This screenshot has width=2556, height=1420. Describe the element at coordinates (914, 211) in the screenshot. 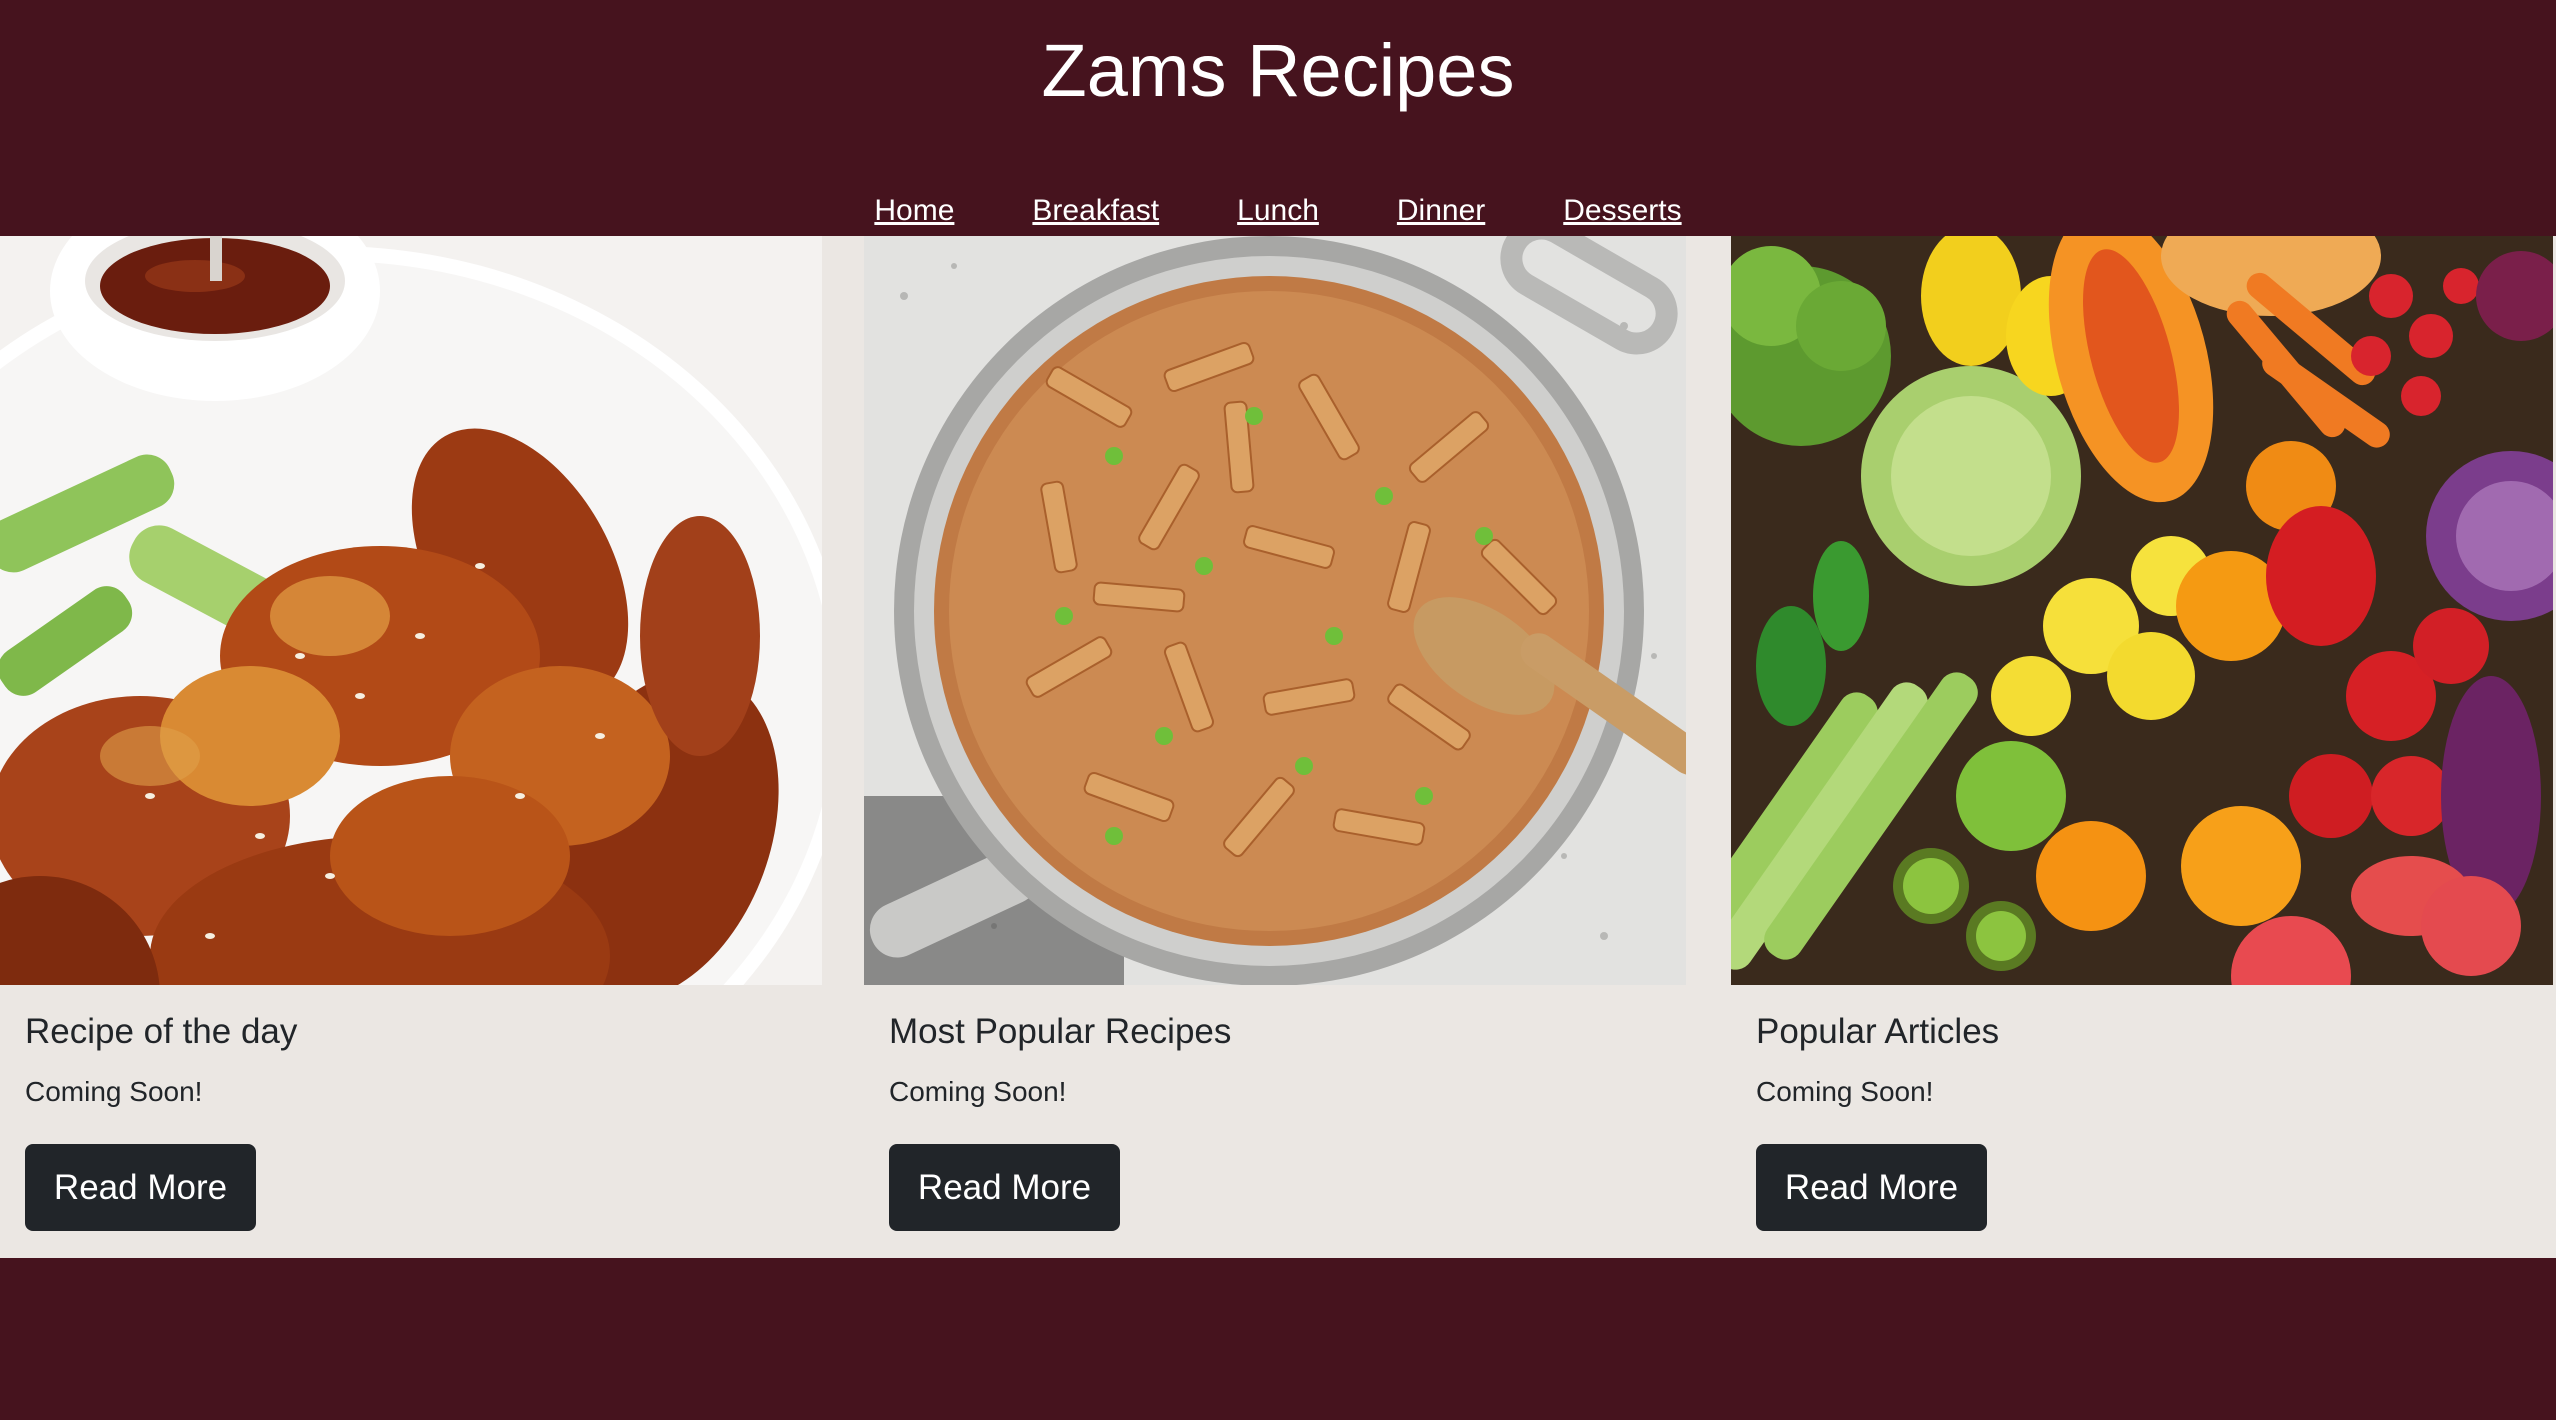

I see `nav-link-home: Home` at that location.